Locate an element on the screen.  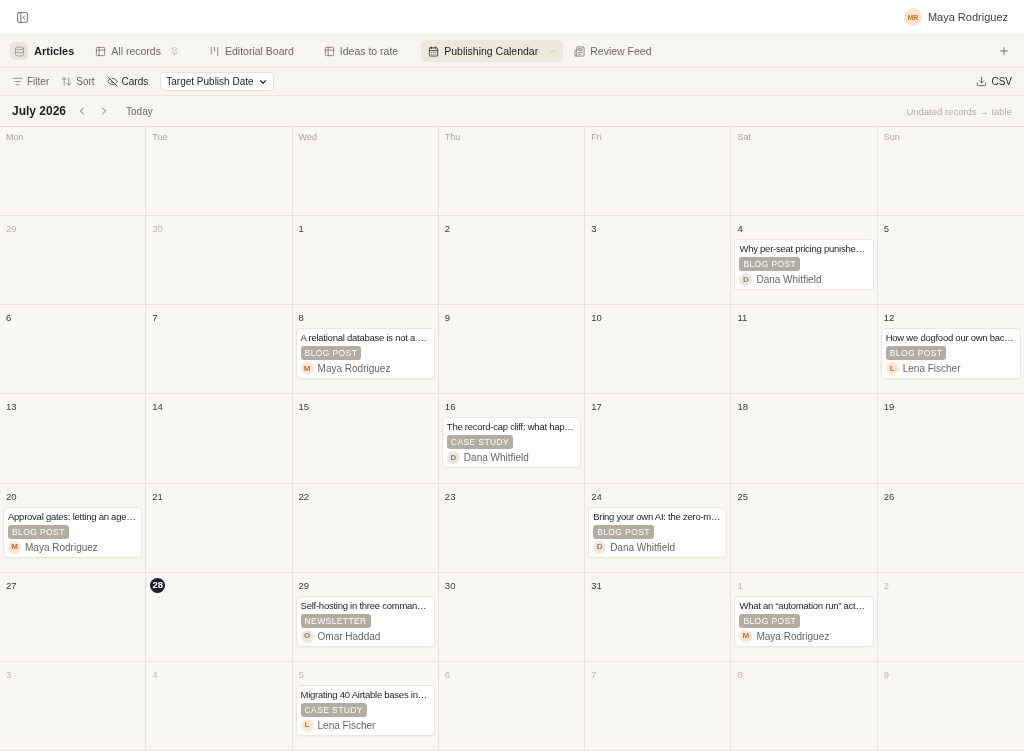
toolbar-button: Filter is located at coordinates (31, 81).